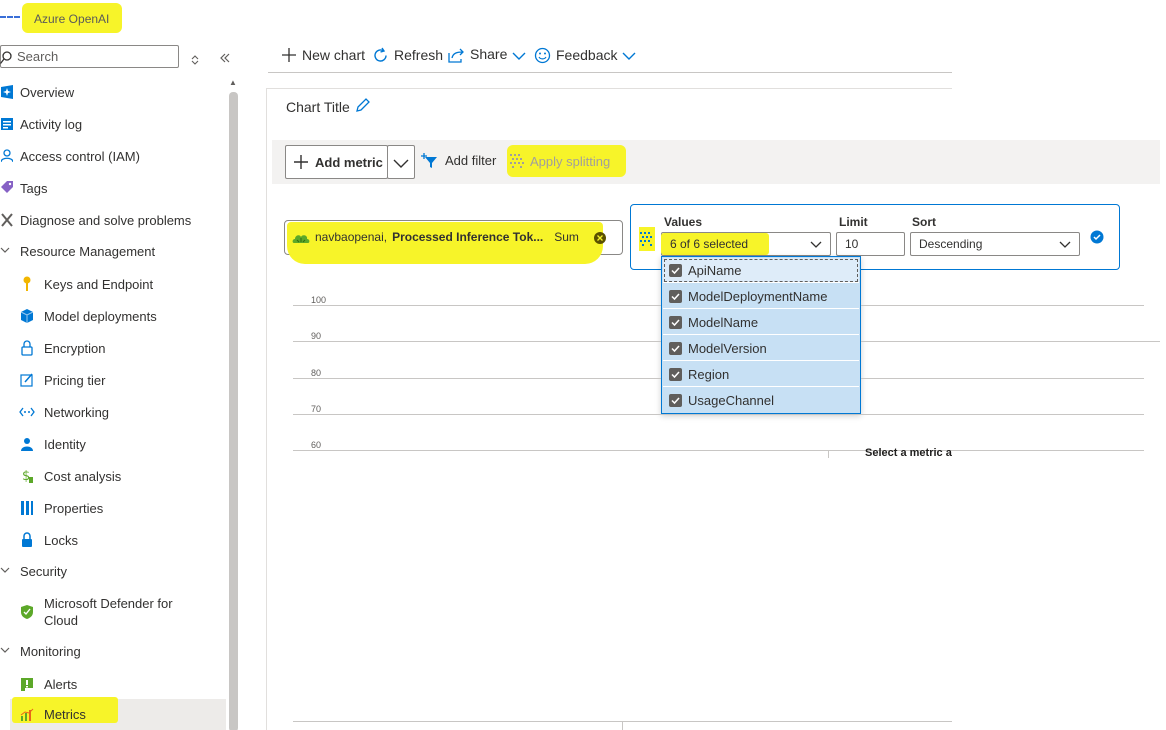 This screenshot has width=1166, height=730. What do you see at coordinates (118, 713) in the screenshot?
I see `sidebar-item-metrics: Metrics` at bounding box center [118, 713].